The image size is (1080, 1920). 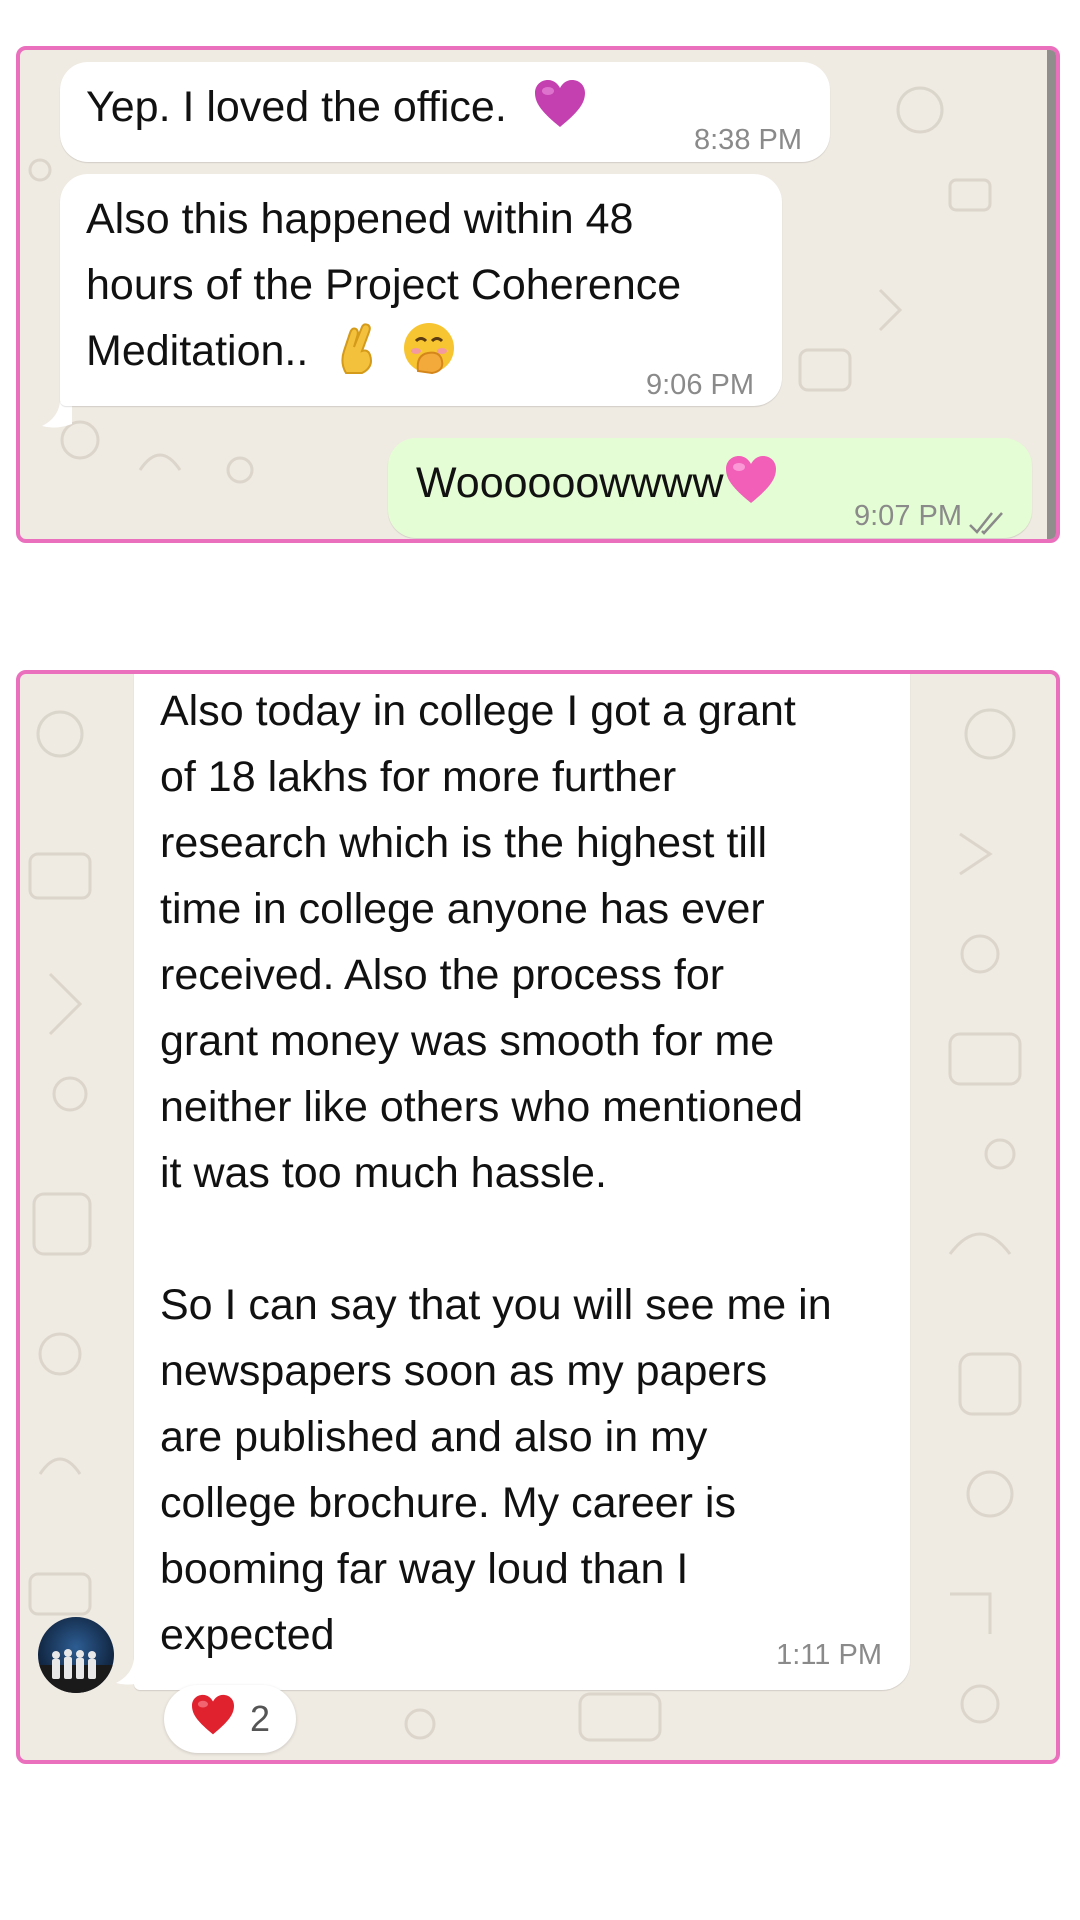 What do you see at coordinates (360, 219) in the screenshot?
I see `message-line: Also this happened within 48` at bounding box center [360, 219].